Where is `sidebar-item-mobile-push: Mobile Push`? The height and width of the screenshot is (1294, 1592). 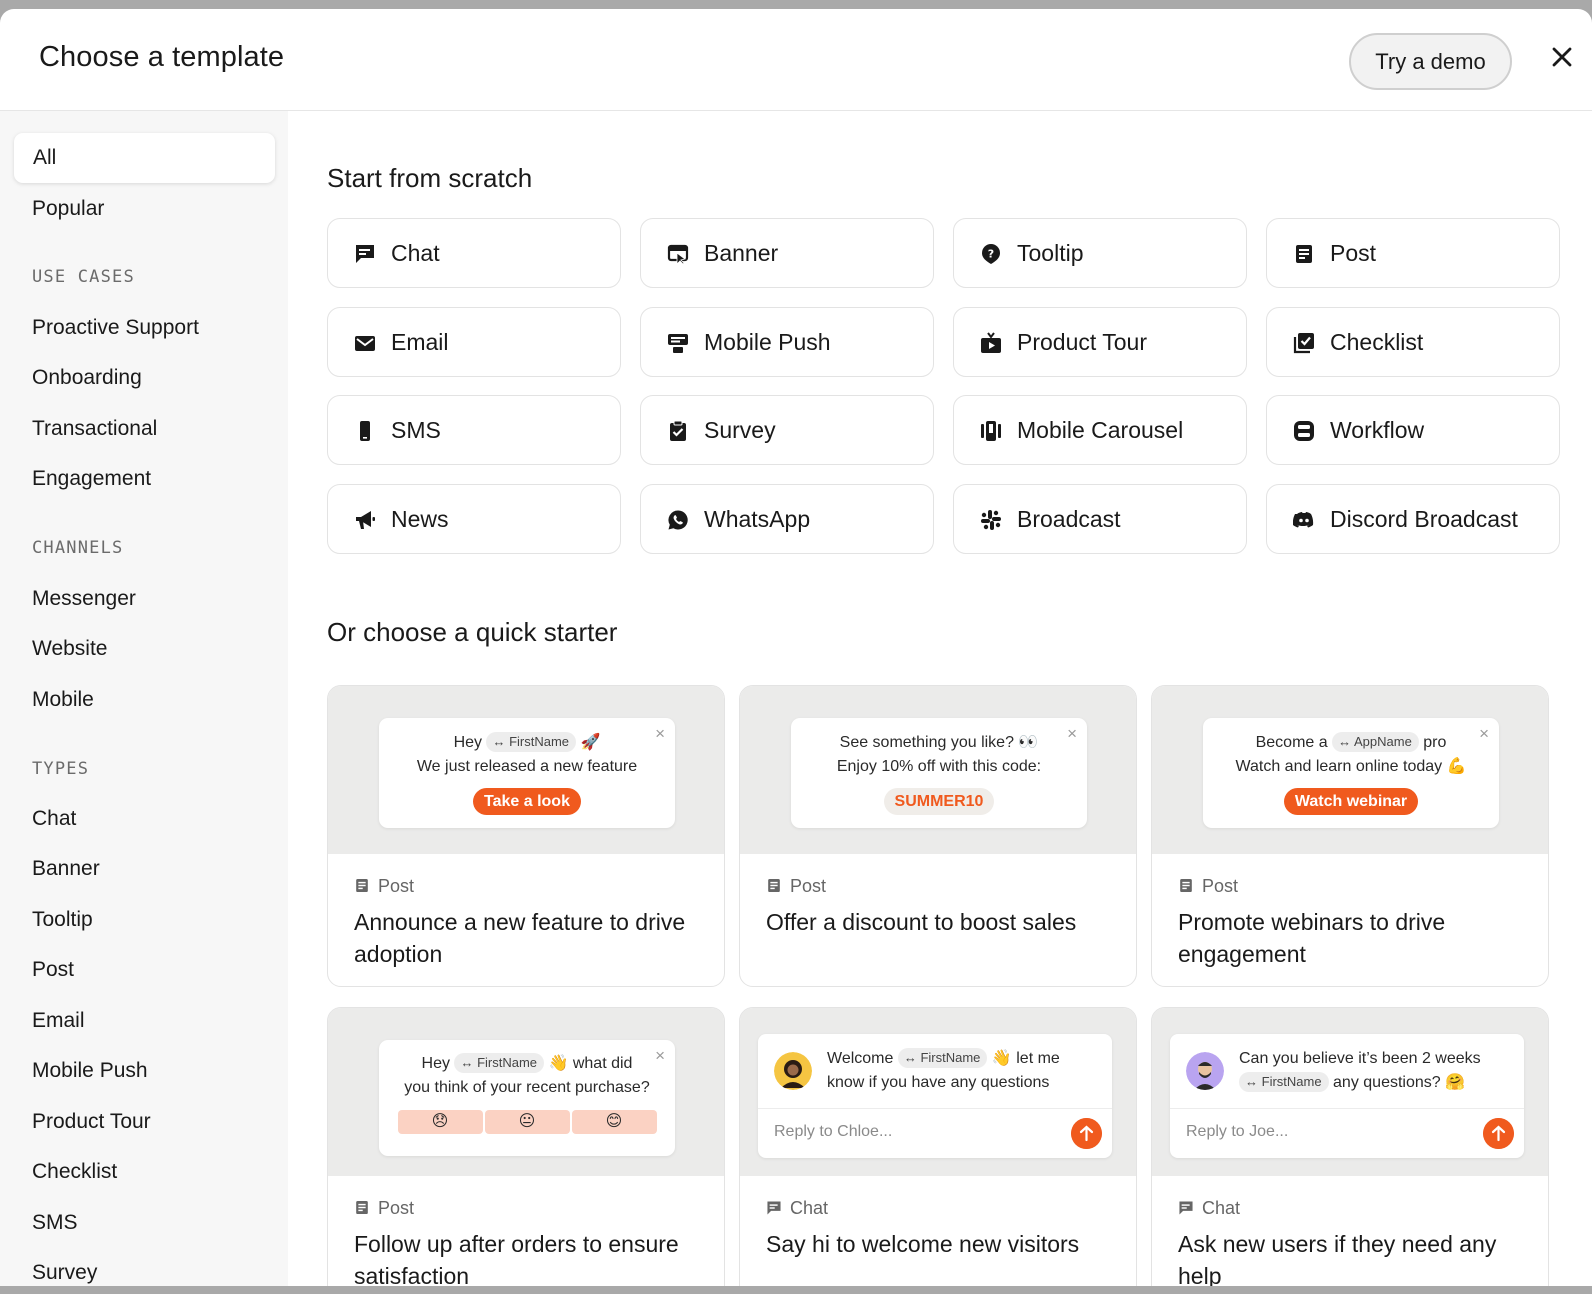 sidebar-item-mobile-push: Mobile Push is located at coordinates (90, 1071).